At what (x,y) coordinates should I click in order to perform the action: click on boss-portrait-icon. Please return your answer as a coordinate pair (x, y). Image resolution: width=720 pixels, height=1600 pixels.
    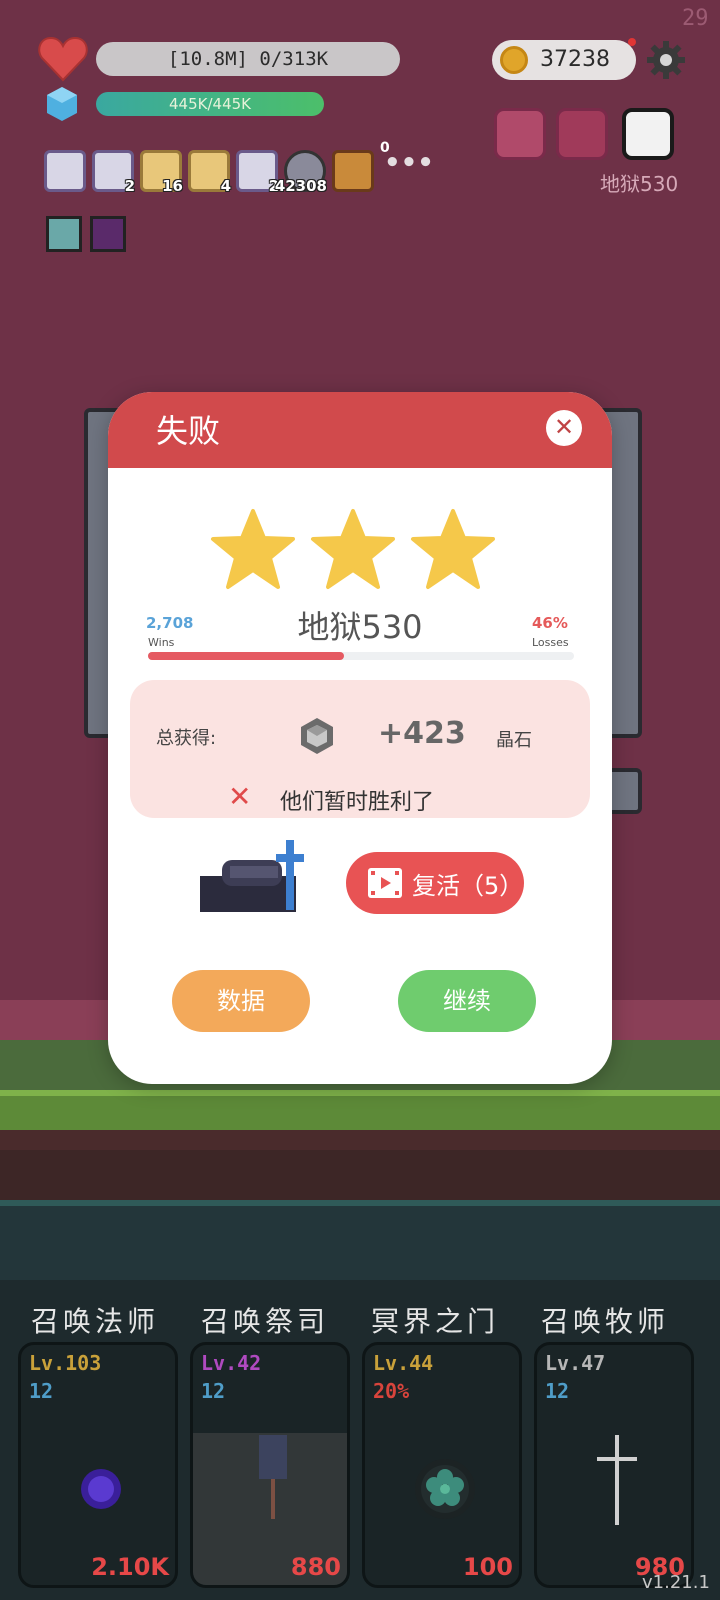
    Looking at the image, I should click on (520, 134).